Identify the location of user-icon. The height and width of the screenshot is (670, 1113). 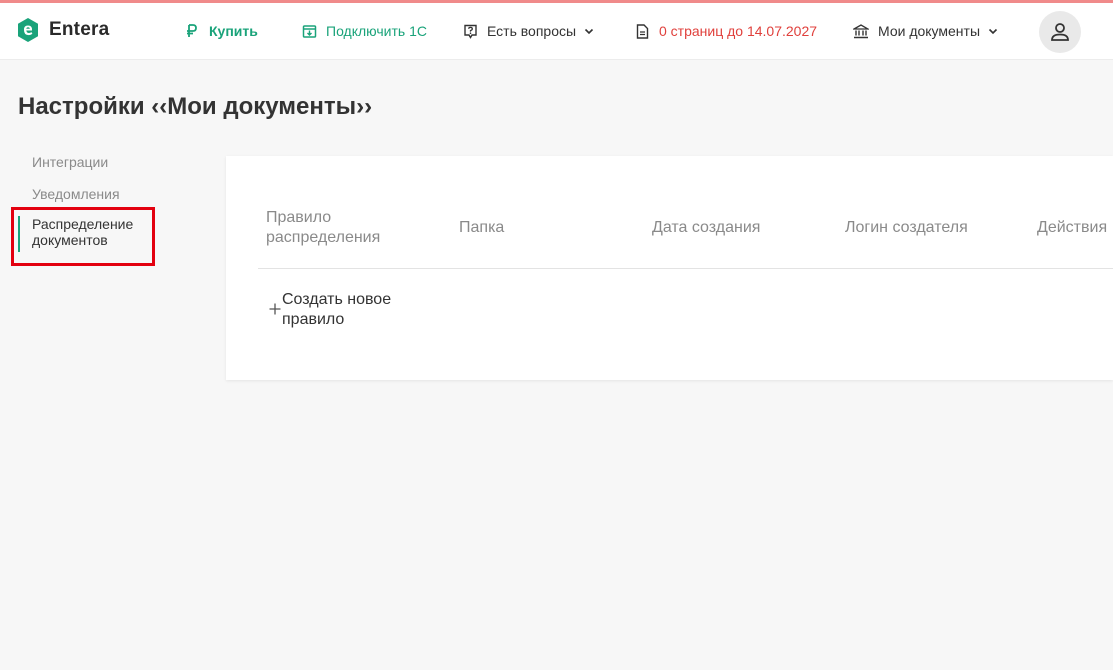
(1060, 32).